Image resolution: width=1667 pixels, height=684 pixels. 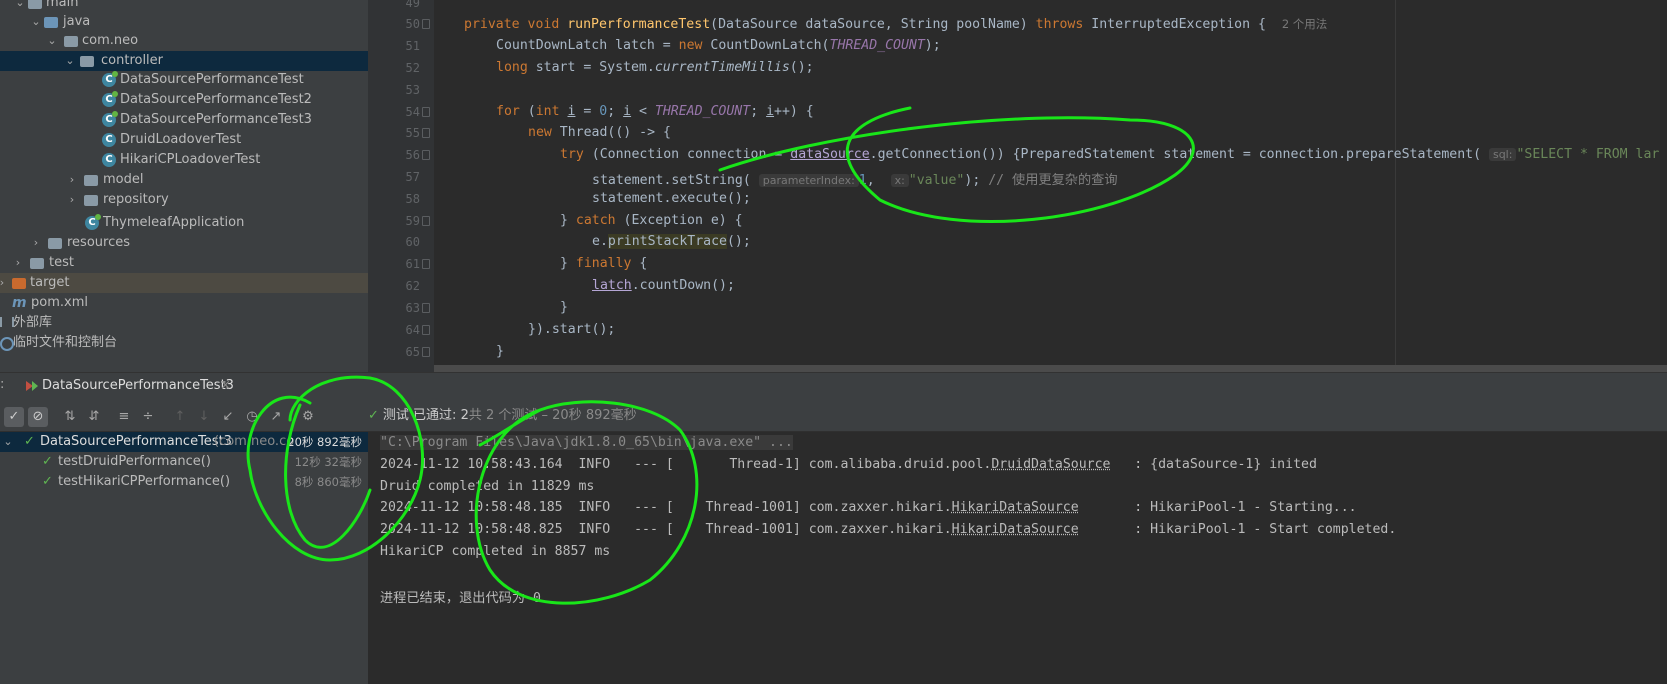 What do you see at coordinates (184, 303) in the screenshot?
I see `tree-item-pom: m pom.xml` at bounding box center [184, 303].